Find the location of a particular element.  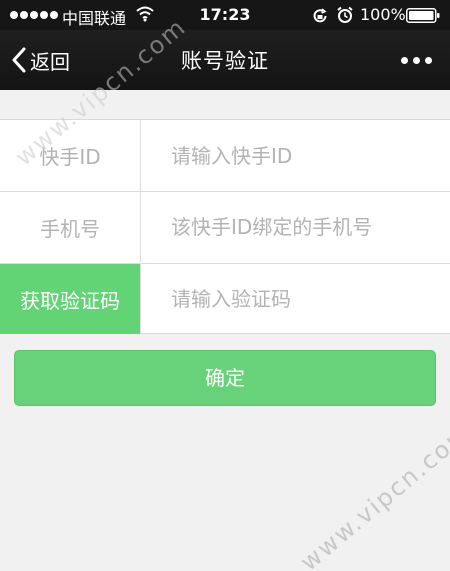

phone-row: 手机号 is located at coordinates (225, 226).